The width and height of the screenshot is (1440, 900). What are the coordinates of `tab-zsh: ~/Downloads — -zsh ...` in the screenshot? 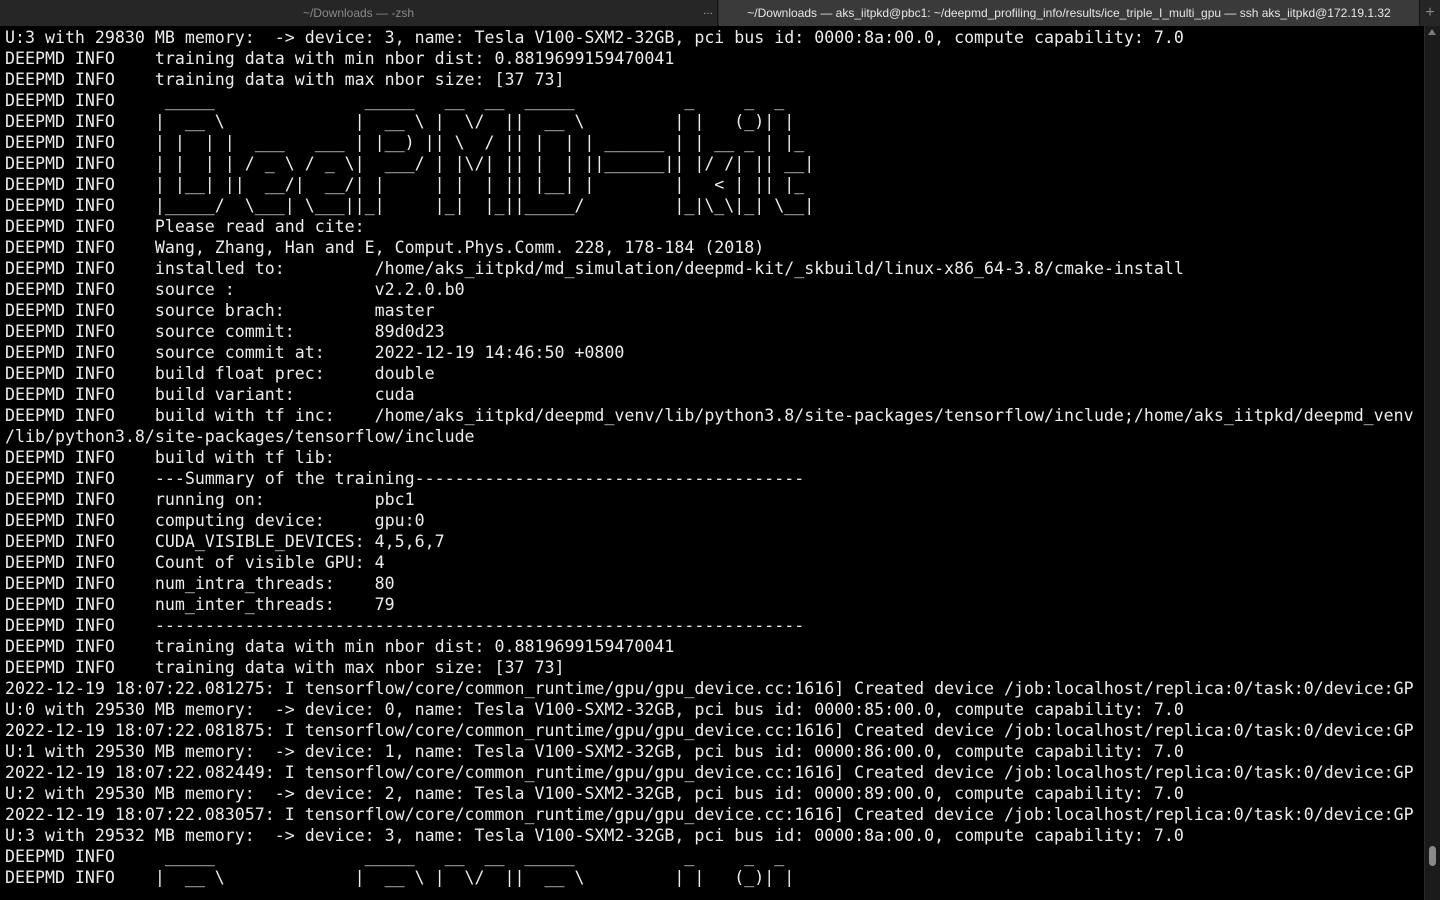 It's located at (359, 13).